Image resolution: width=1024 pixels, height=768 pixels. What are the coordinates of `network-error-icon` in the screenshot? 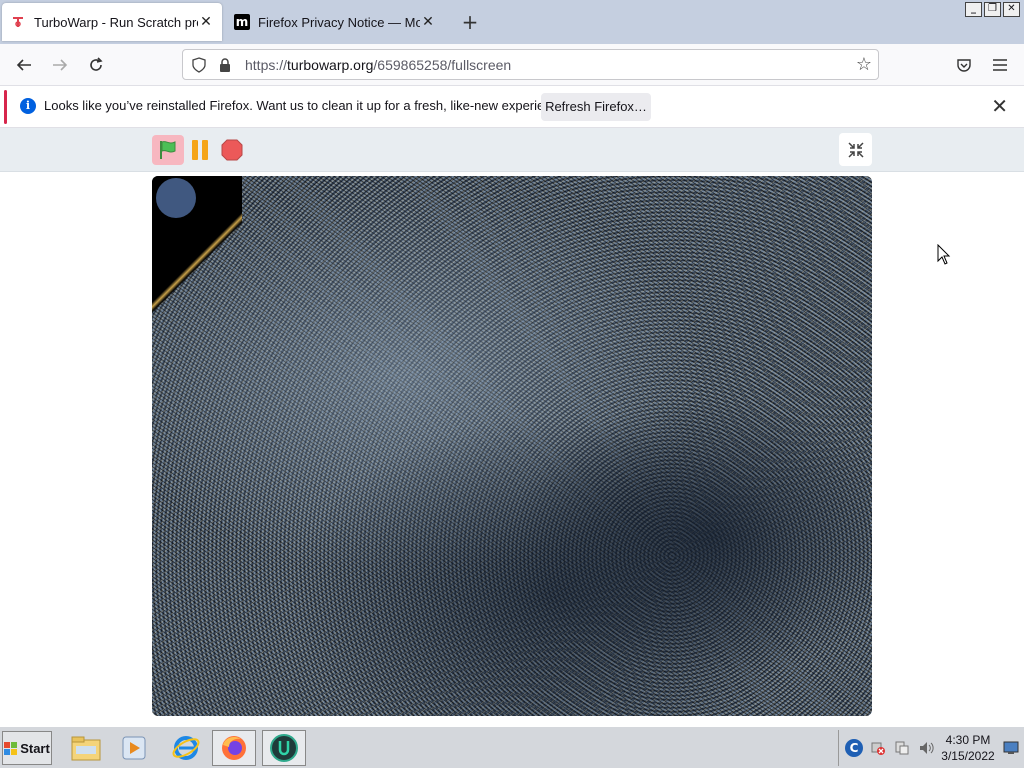 It's located at (878, 748).